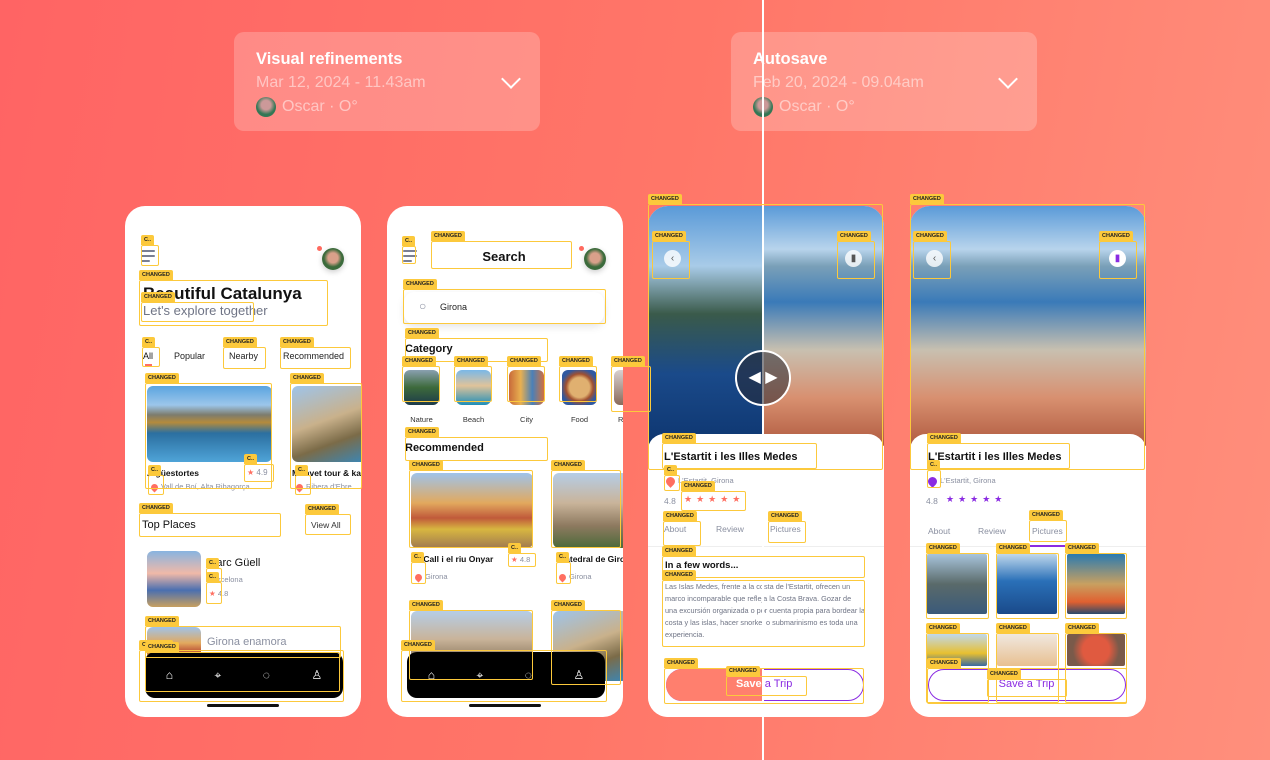 The height and width of the screenshot is (760, 1270). Describe the element at coordinates (763, 378) in the screenshot. I see `compare-handle: ◀ ▶` at that location.